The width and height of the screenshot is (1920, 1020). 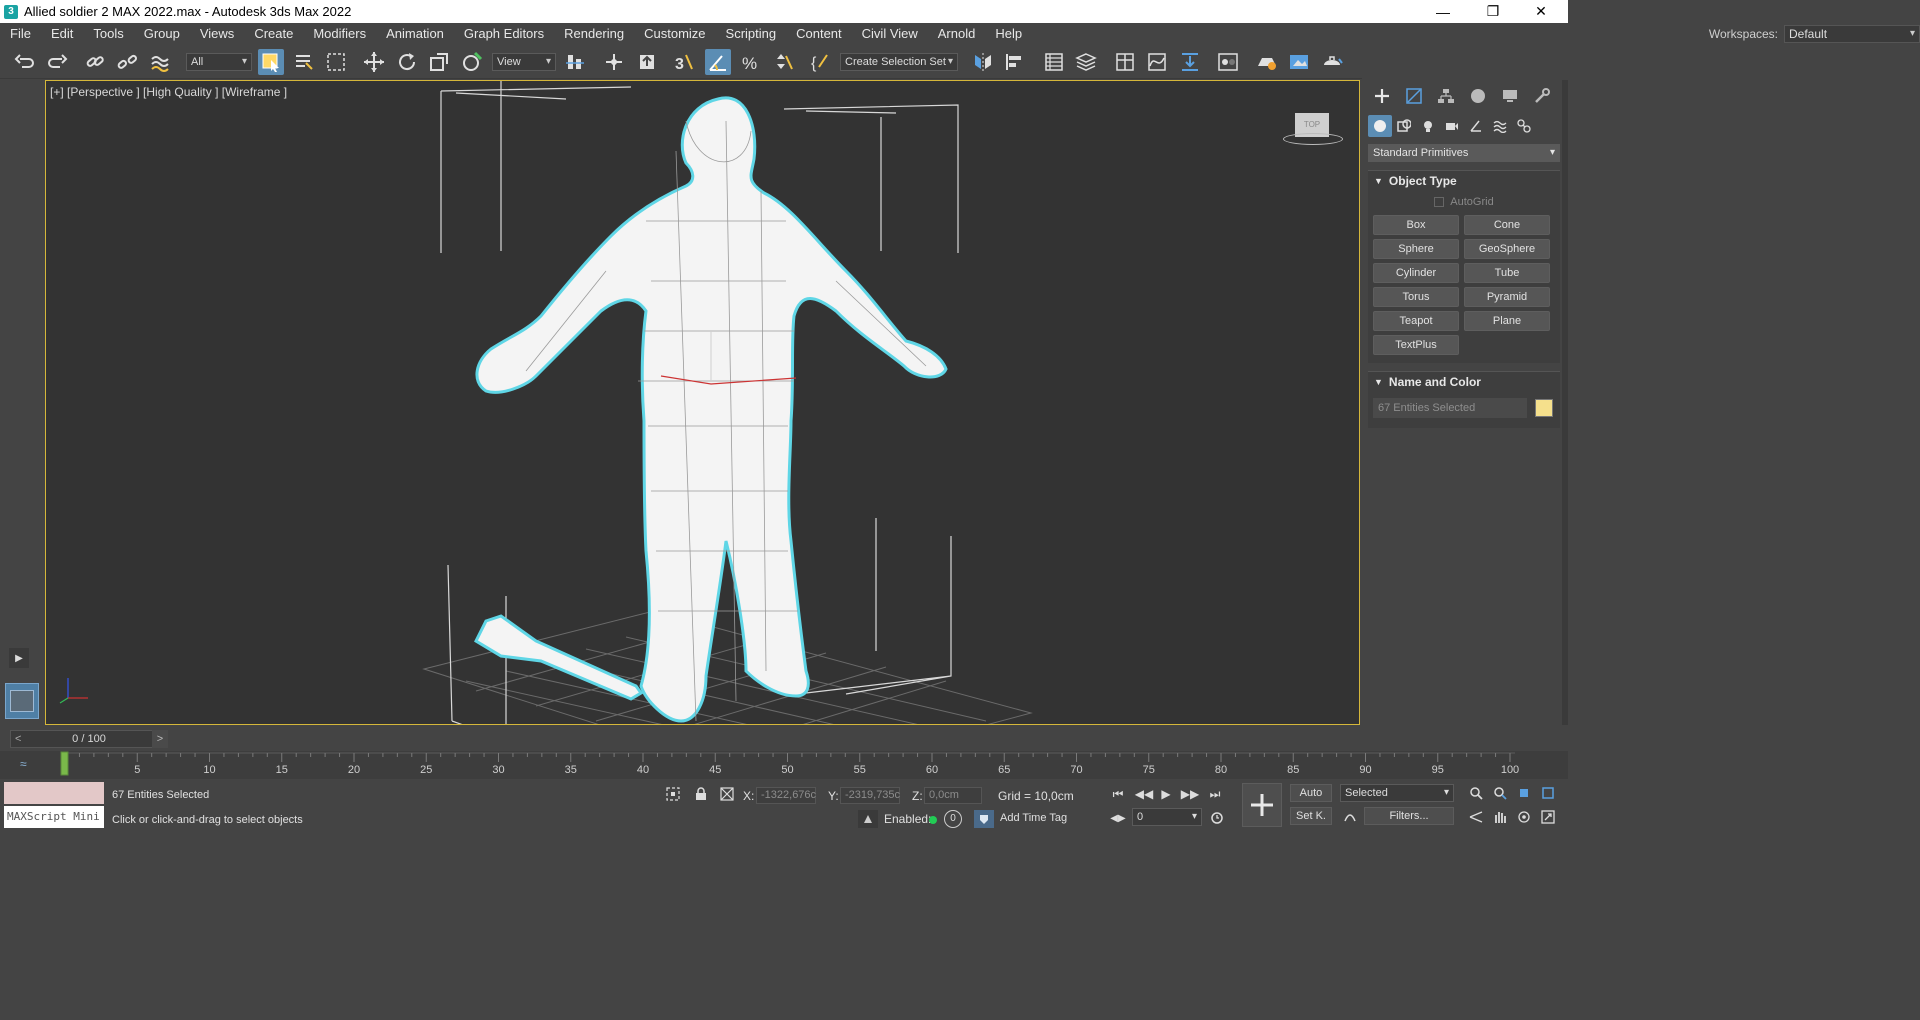 I want to click on menu-file: File, so click(x=20, y=34).